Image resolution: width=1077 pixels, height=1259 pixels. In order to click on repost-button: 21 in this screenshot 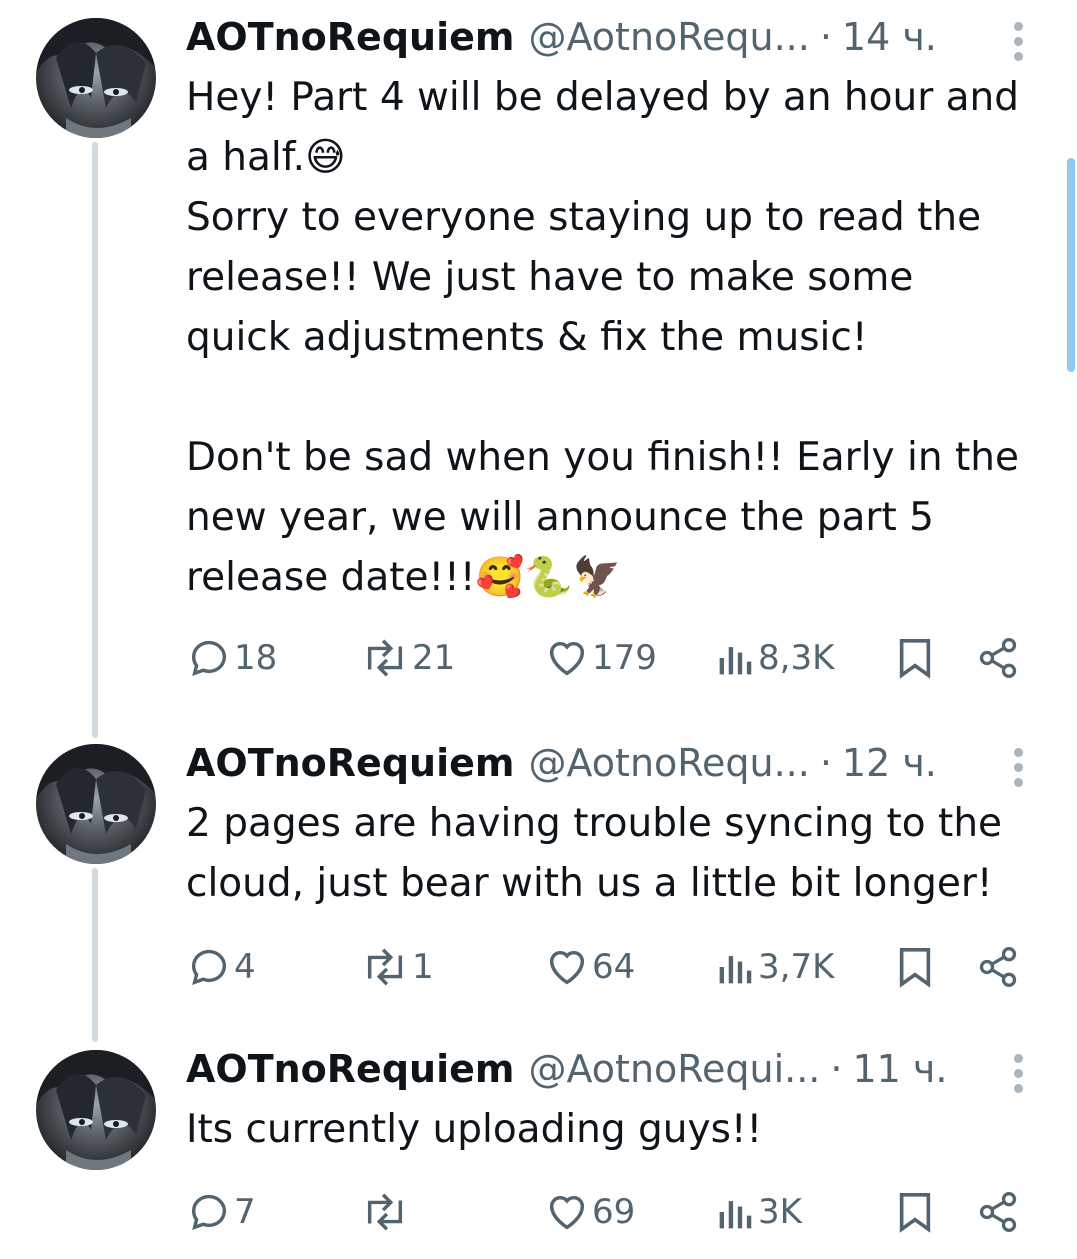, I will do `click(407, 658)`.